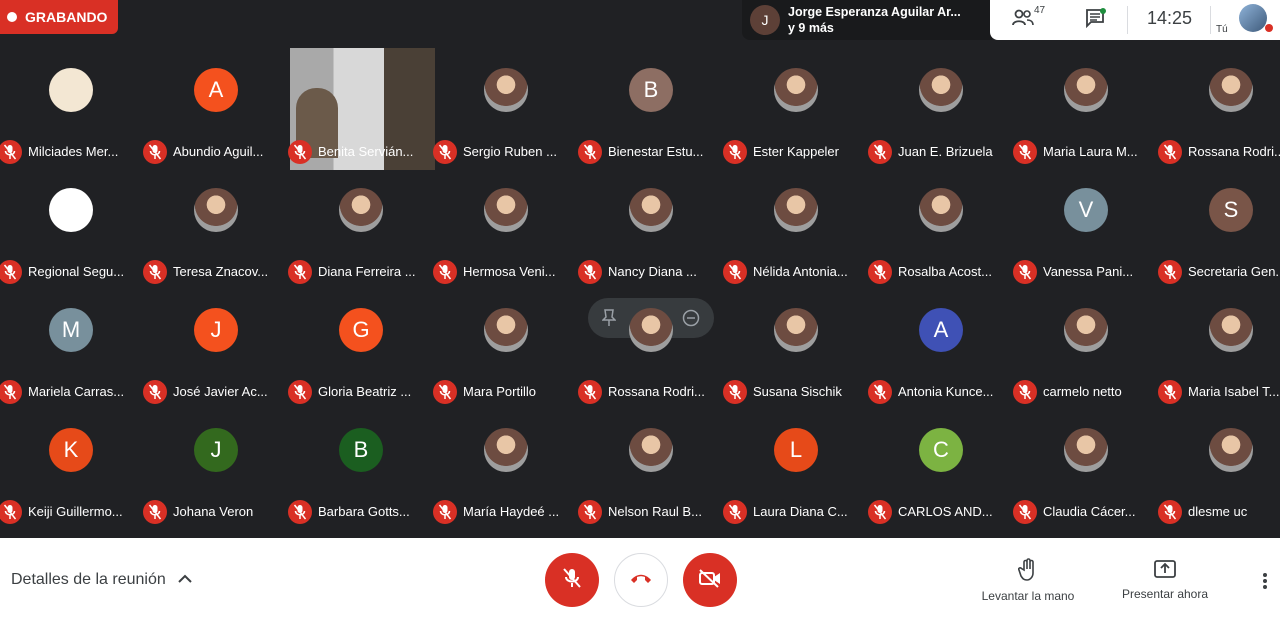  What do you see at coordinates (1082, 391) in the screenshot?
I see `participant-name: carmelo netto` at bounding box center [1082, 391].